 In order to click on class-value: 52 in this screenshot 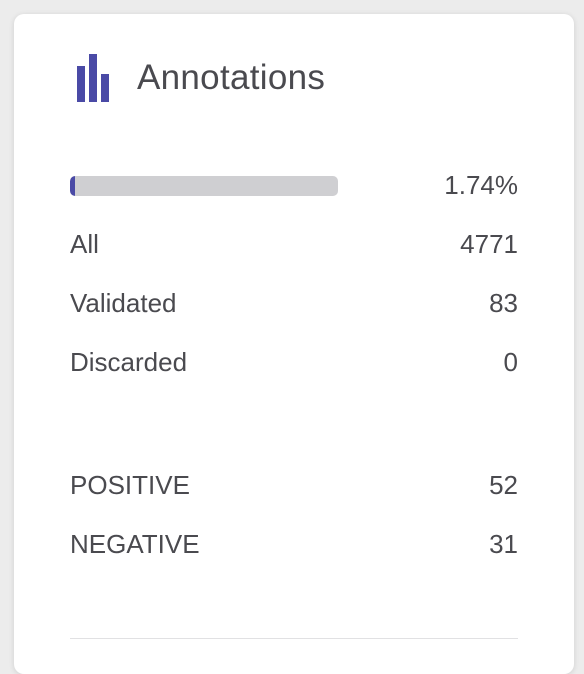, I will do `click(503, 484)`.